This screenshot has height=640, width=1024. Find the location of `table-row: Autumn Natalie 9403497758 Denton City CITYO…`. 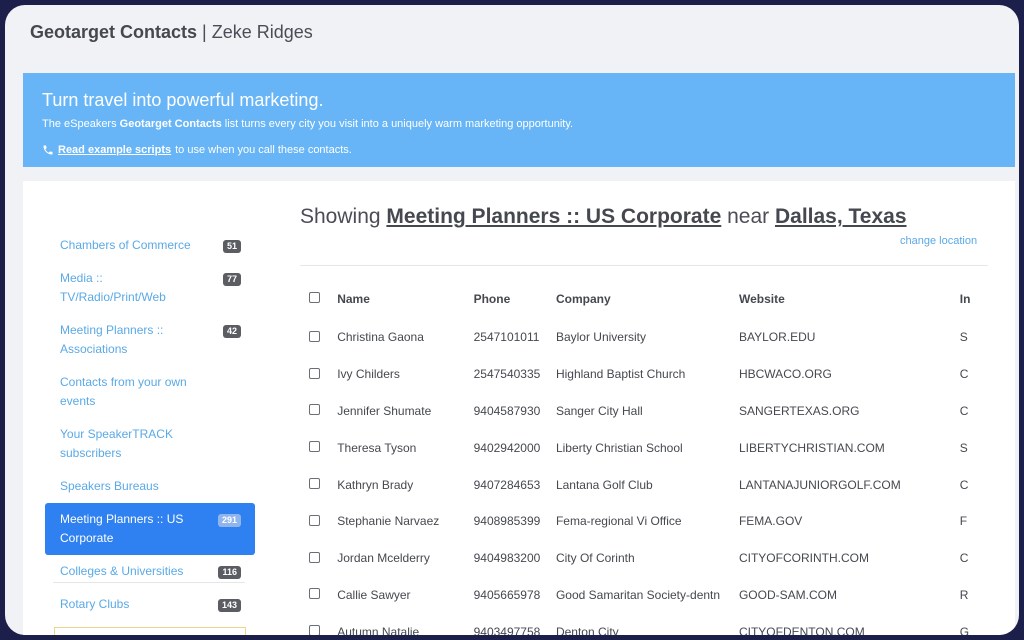

table-row: Autumn Natalie 9403497758 Denton City CITYO… is located at coordinates (644, 624).